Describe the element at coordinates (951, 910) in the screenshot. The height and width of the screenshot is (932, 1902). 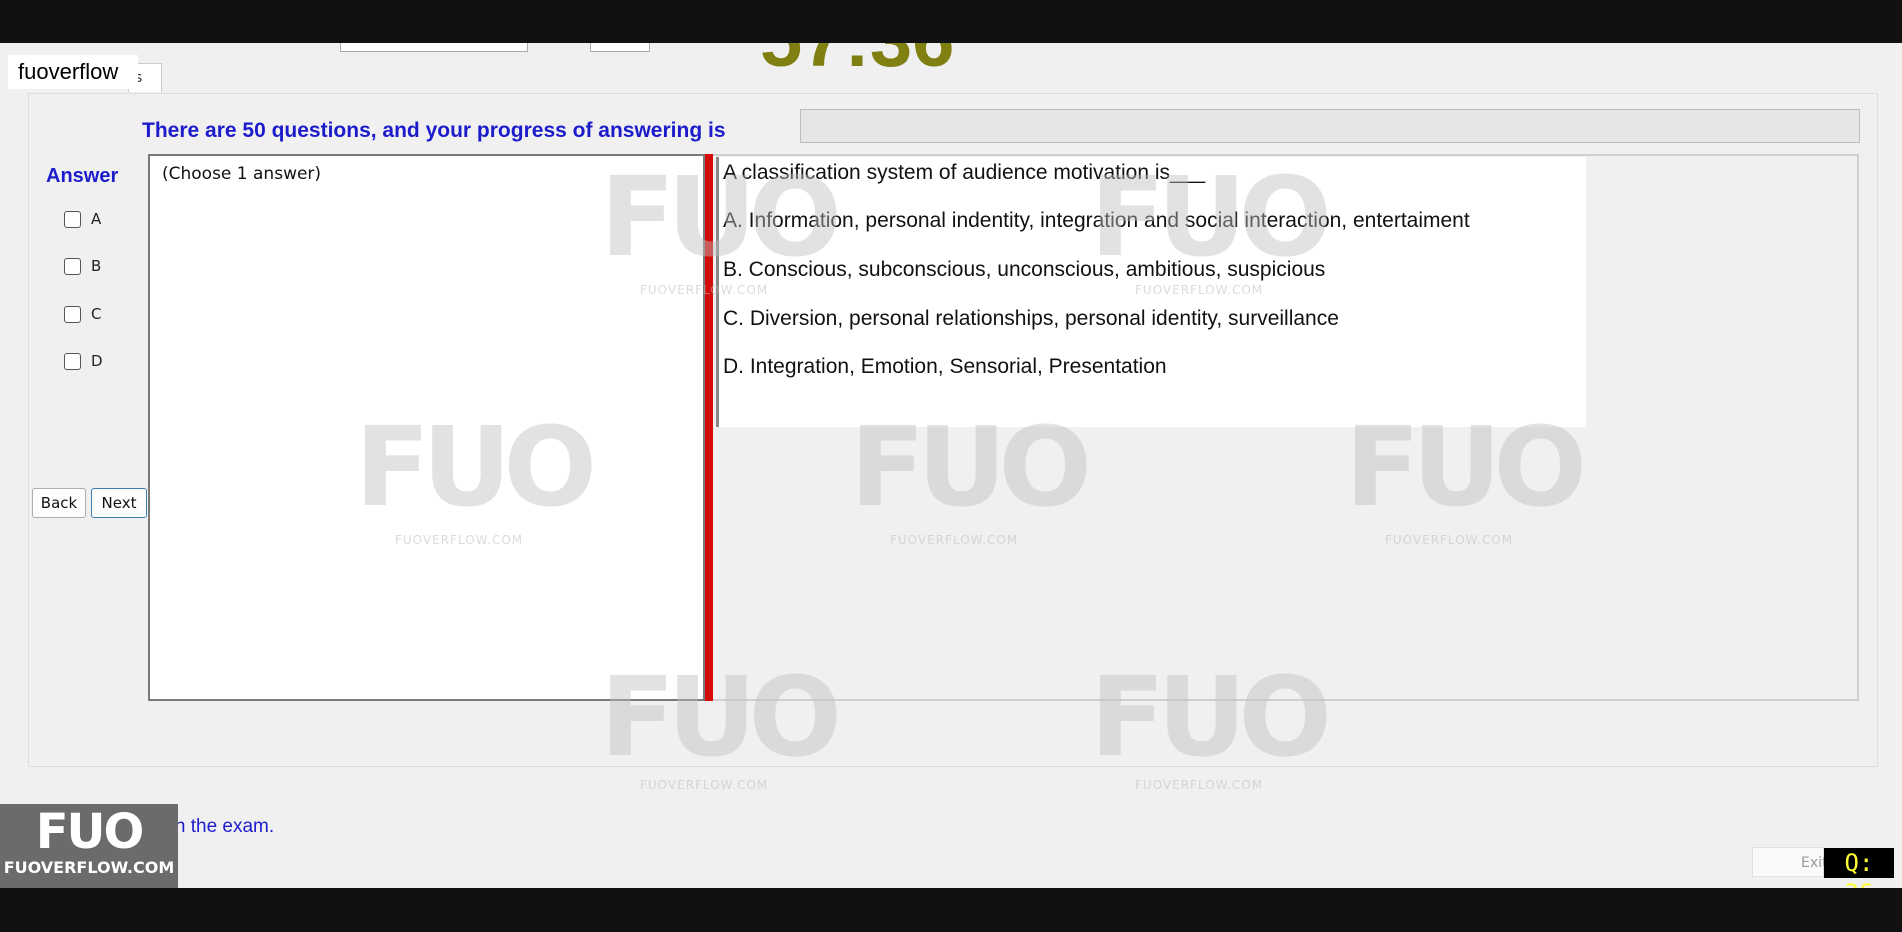
I see `bottom-black-bar` at that location.